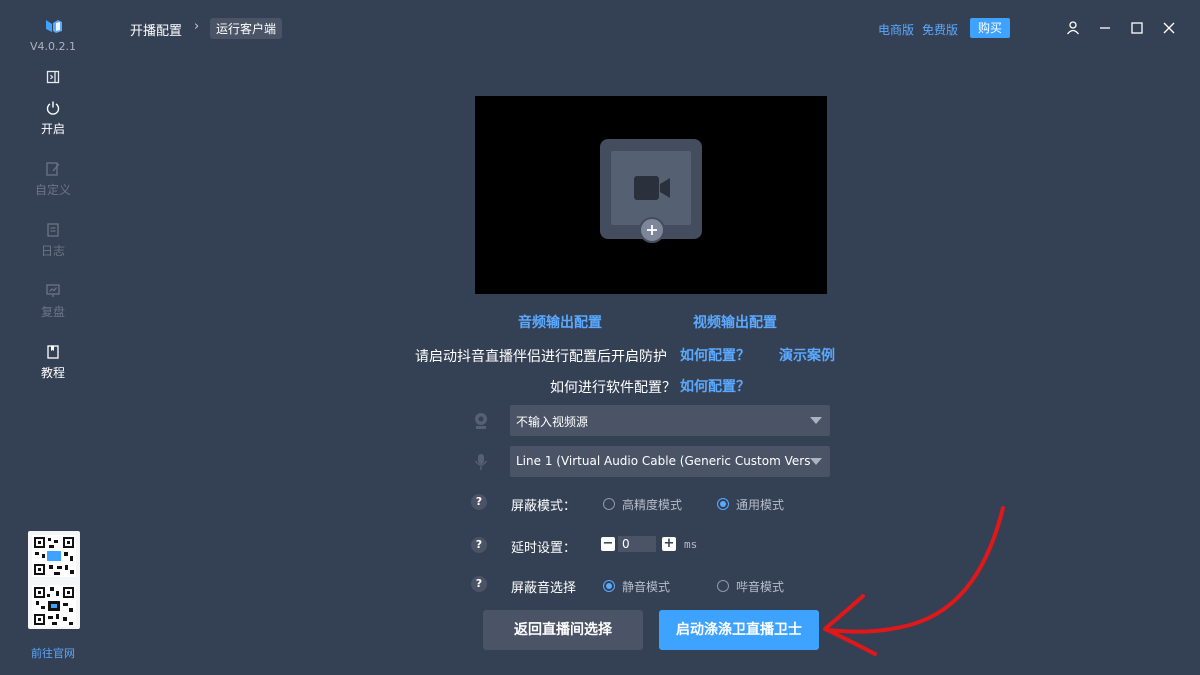 The height and width of the screenshot is (675, 1200). What do you see at coordinates (53, 179) in the screenshot?
I see `sidebar-item-custom: 自定义` at bounding box center [53, 179].